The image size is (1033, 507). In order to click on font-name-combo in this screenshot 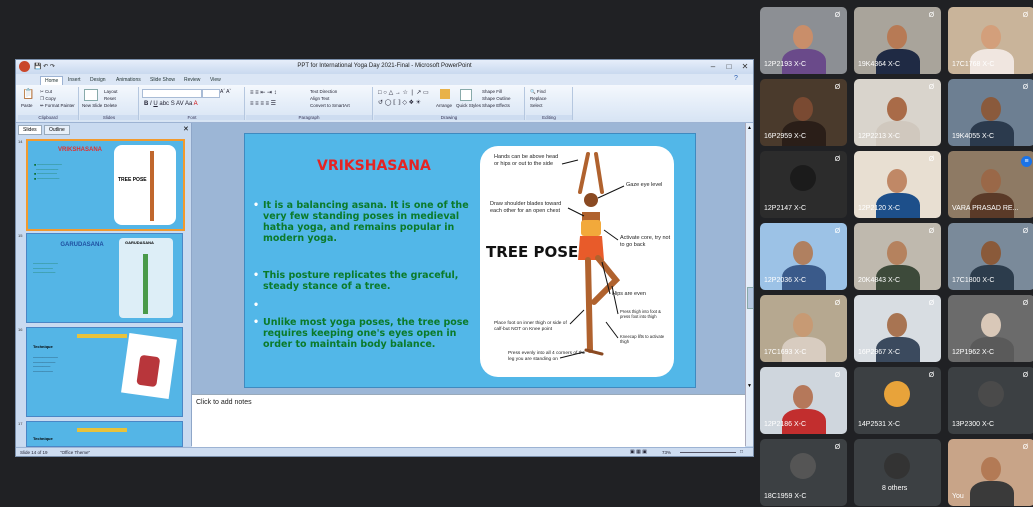, I will do `click(172, 93)`.